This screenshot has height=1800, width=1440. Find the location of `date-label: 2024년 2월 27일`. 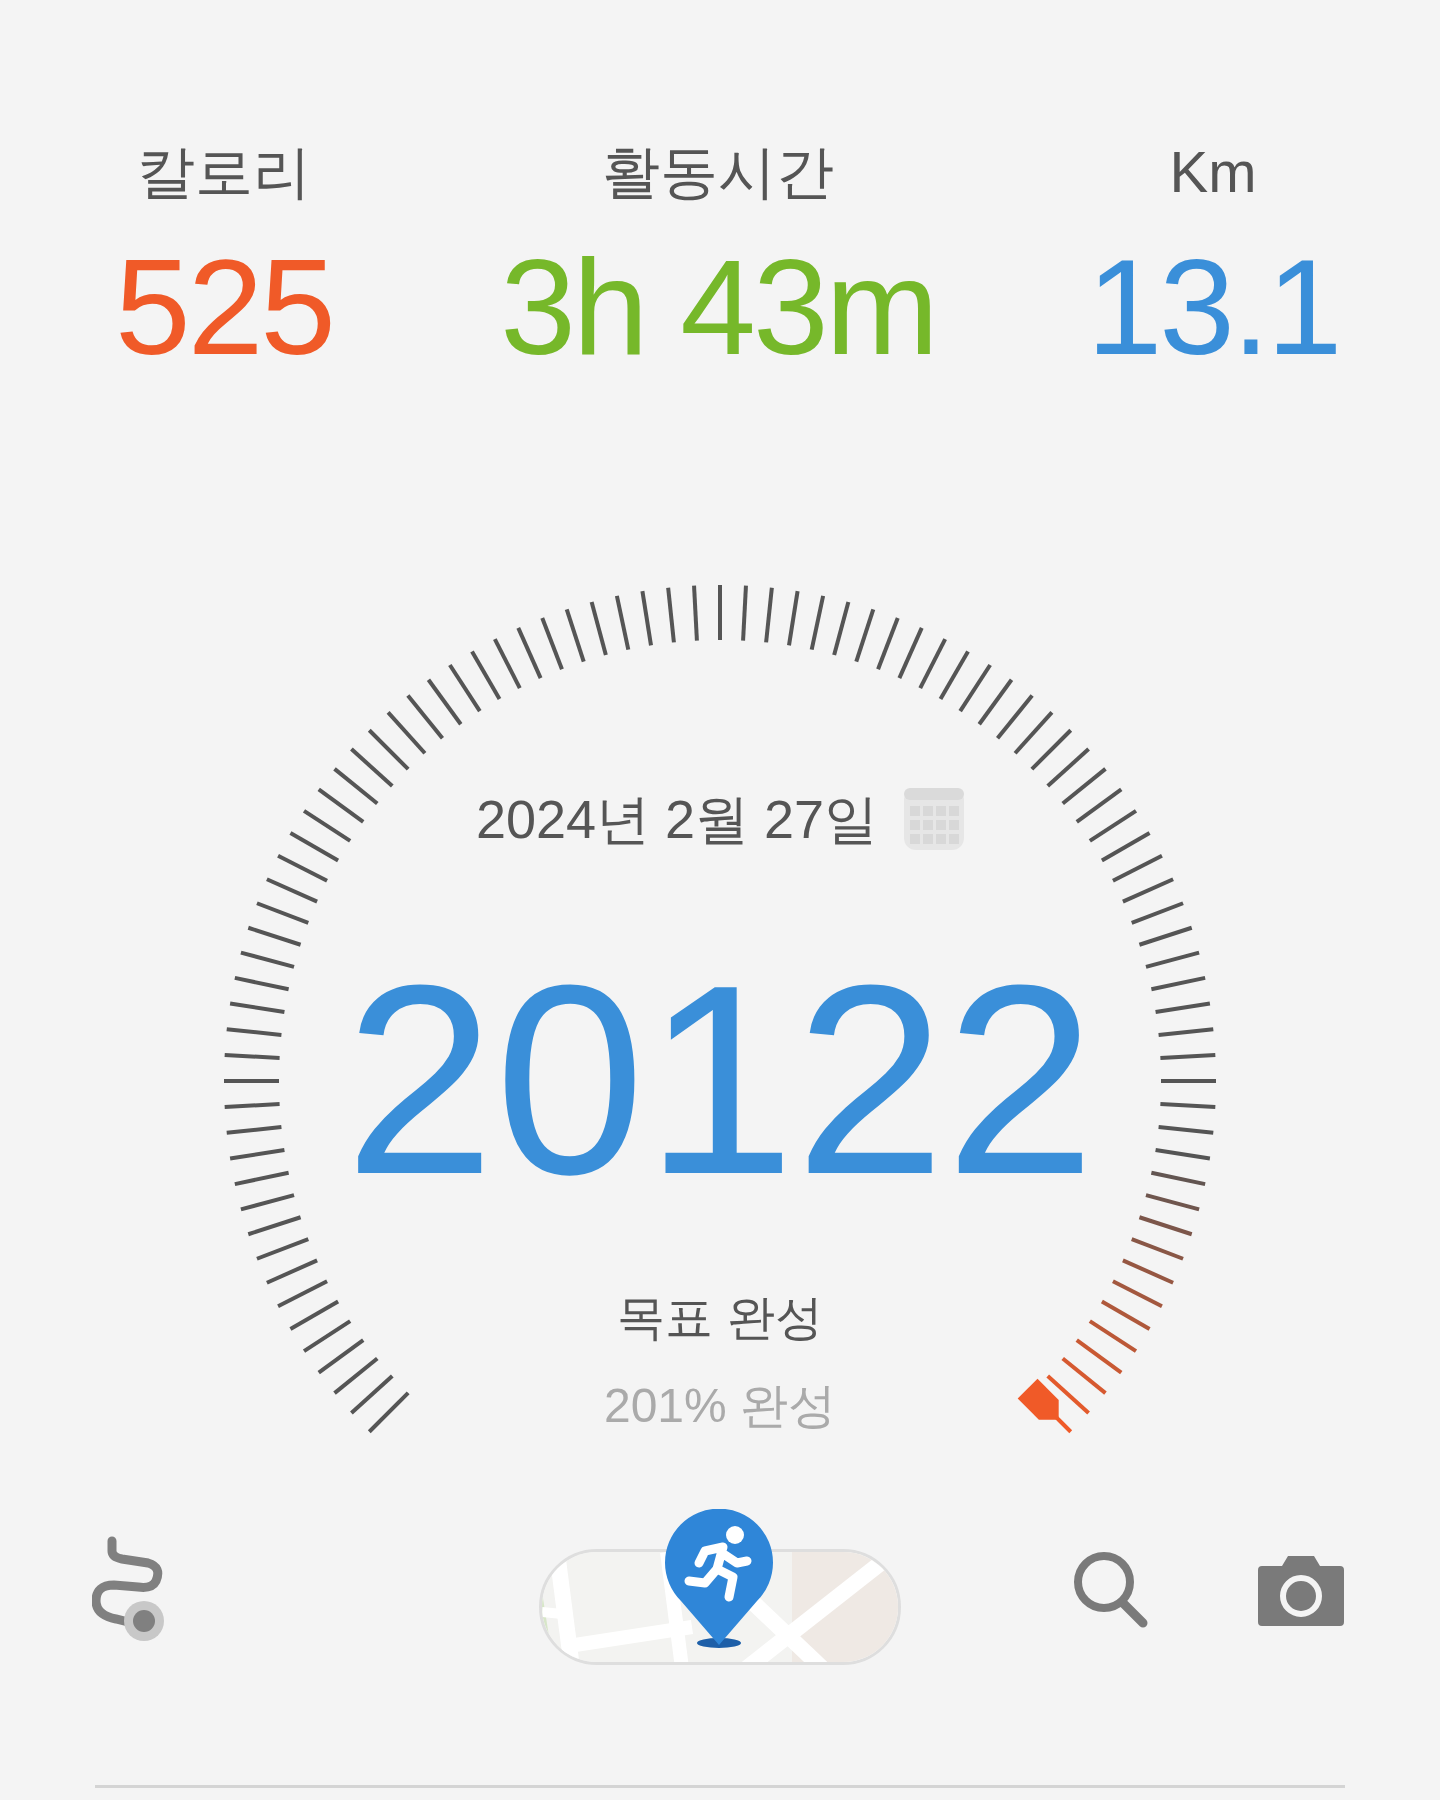

date-label: 2024년 2월 27일 is located at coordinates (677, 819).